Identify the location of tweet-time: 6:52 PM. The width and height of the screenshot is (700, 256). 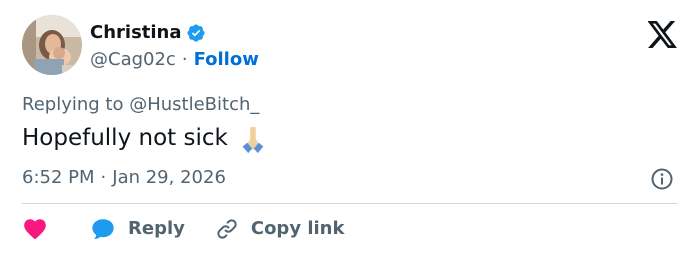
(58, 177).